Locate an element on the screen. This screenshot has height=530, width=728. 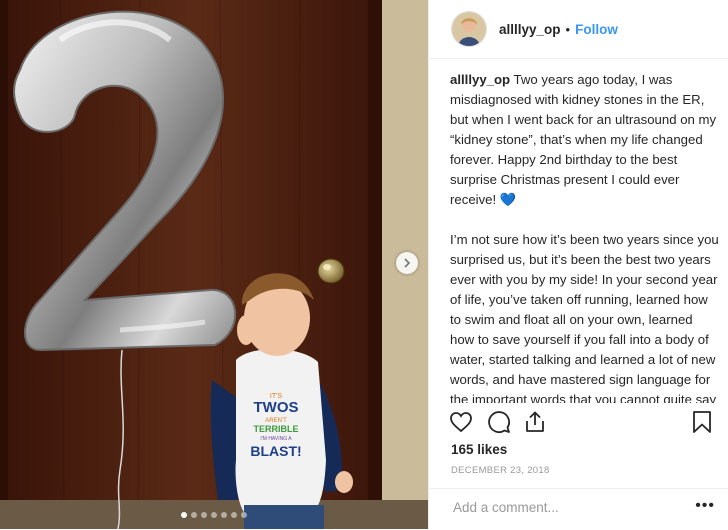
shirt-text-5: I'M HAVING A is located at coordinates (276, 439).